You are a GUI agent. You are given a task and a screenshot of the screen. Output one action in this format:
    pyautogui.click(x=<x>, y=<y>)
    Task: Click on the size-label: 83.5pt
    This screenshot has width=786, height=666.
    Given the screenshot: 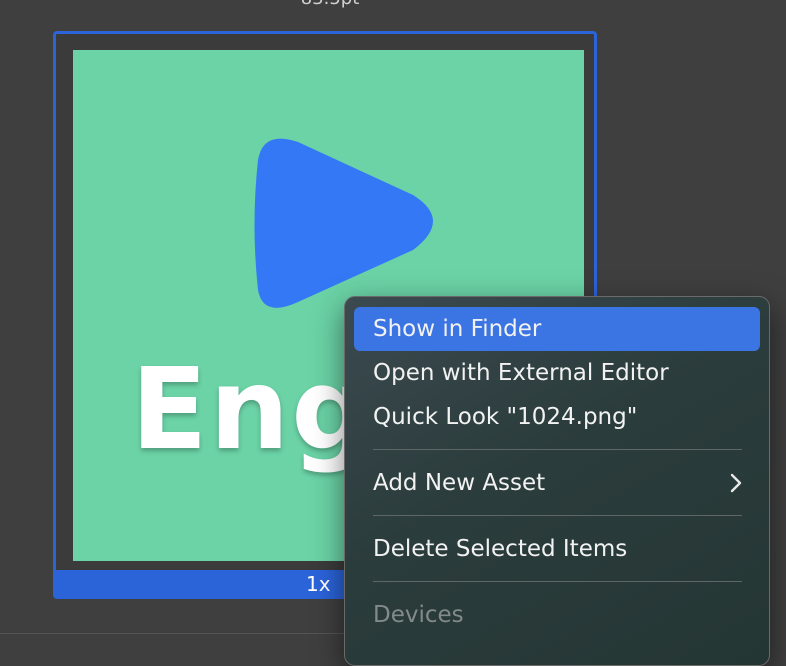 What is the action you would take?
    pyautogui.click(x=330, y=4)
    